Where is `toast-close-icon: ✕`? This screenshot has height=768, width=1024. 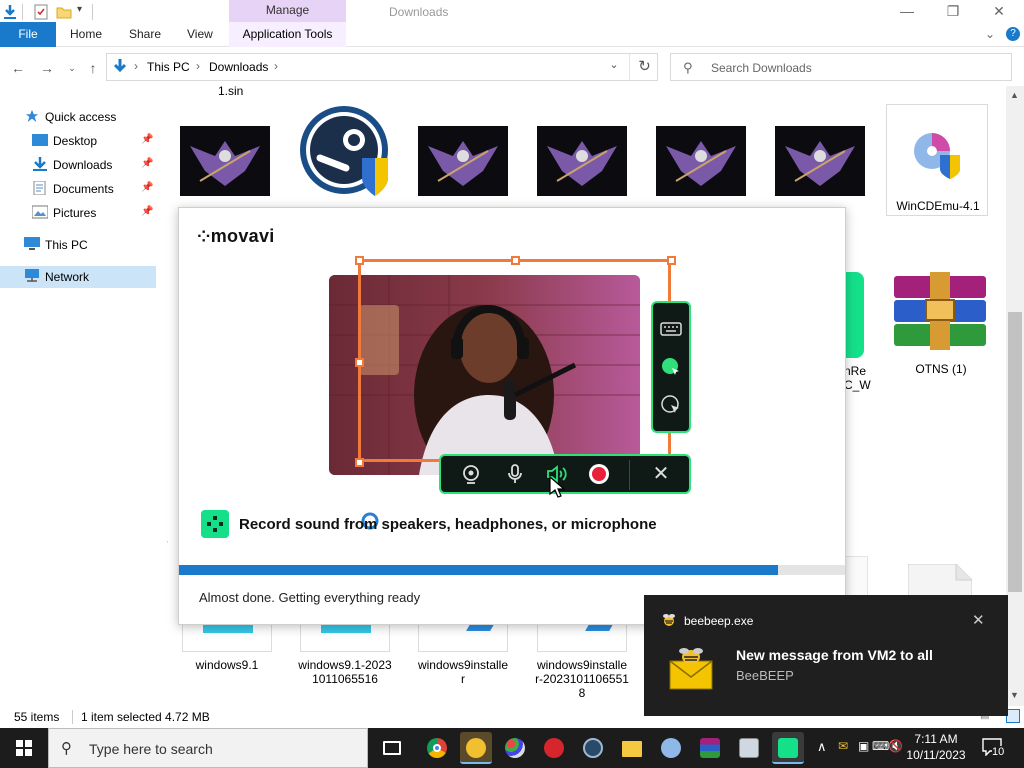
toast-close-icon: ✕ is located at coordinates (978, 620).